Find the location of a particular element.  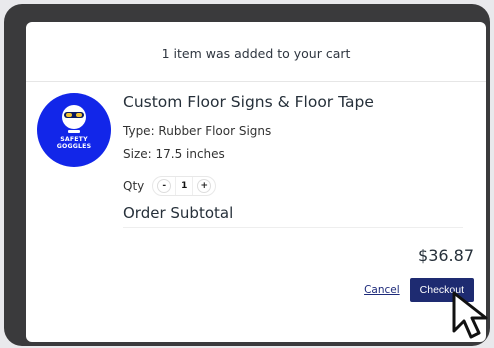

product-type: Type: Rubber Floor Signs is located at coordinates (197, 131).